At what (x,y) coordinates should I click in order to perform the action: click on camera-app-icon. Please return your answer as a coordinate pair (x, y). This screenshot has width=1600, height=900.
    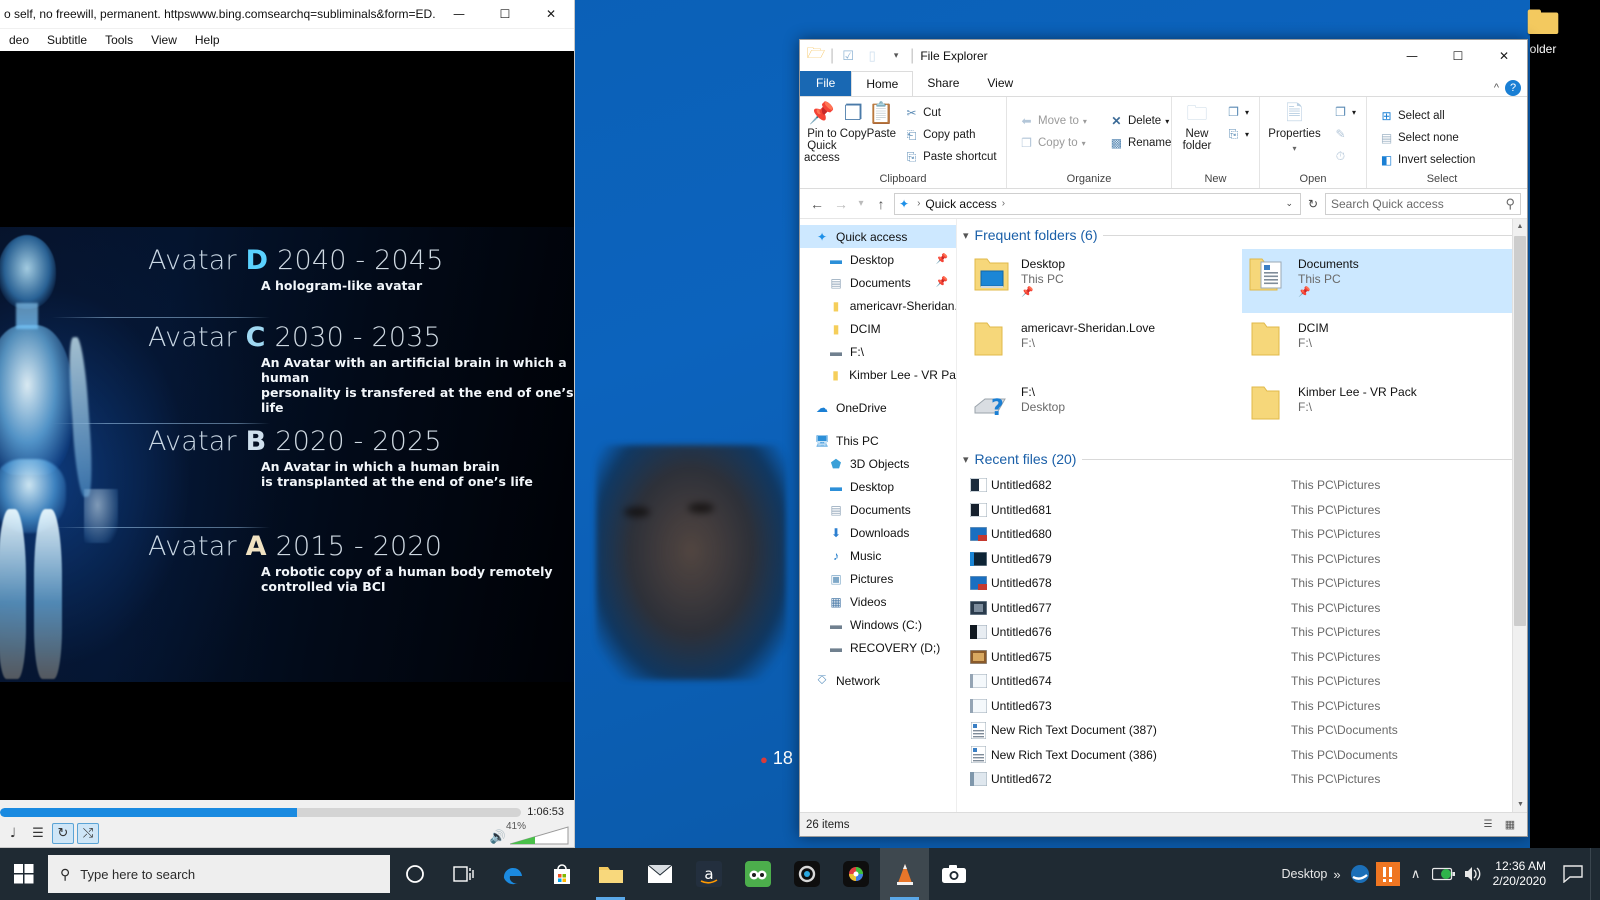
    Looking at the image, I should click on (806, 874).